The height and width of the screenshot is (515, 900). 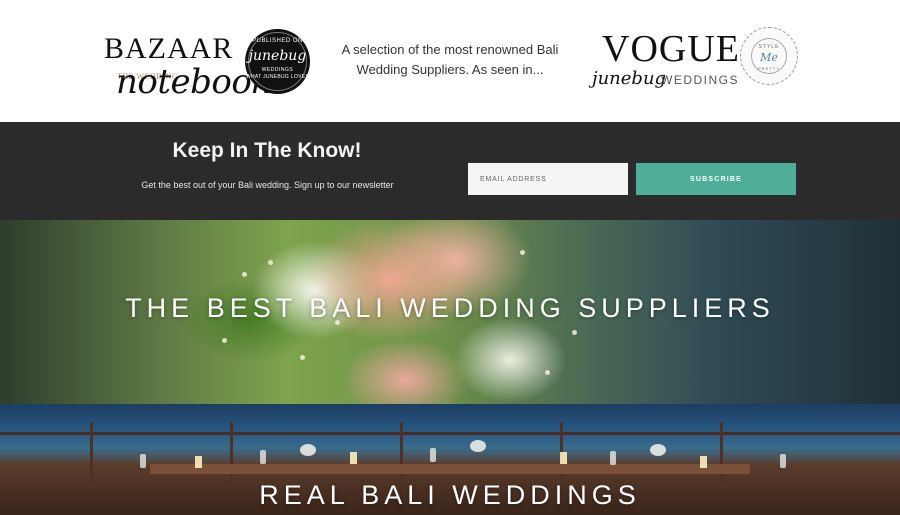 I want to click on badge-weddings-text: WEDDINGS, so click(x=277, y=70).